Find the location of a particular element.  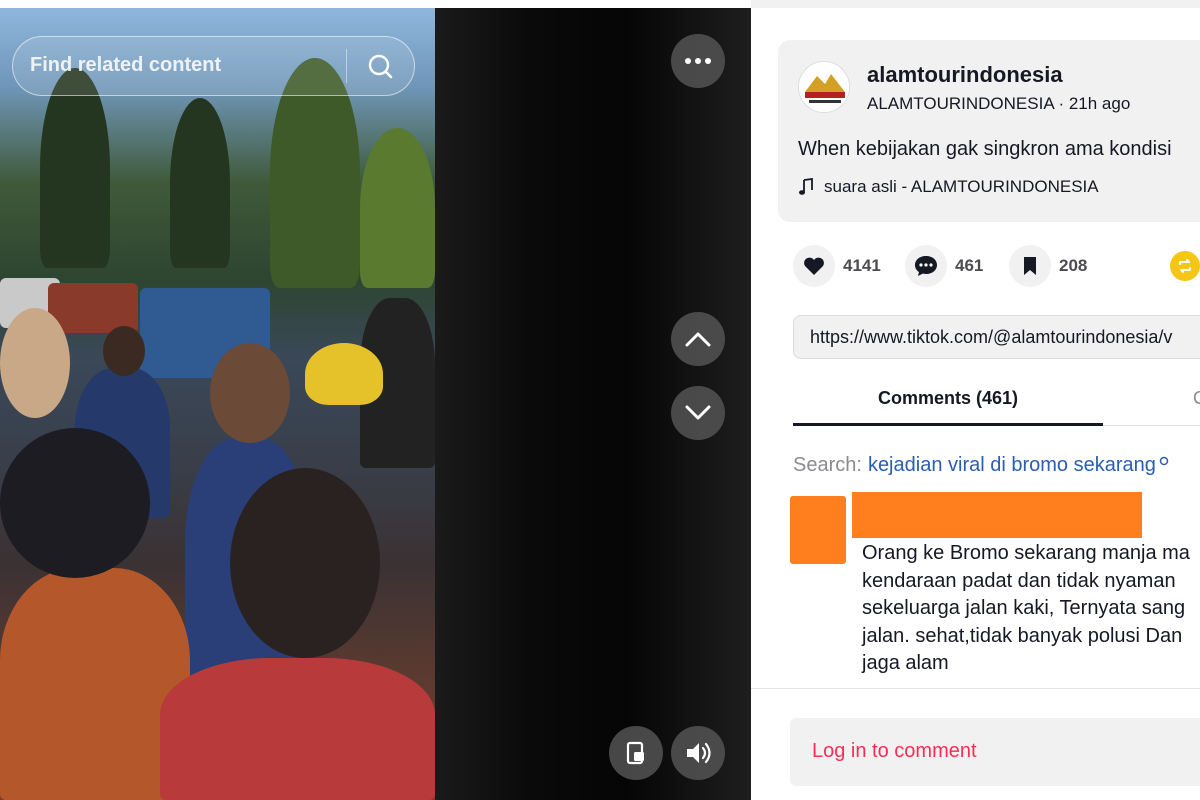

more-horizontal-icon is located at coordinates (698, 61).